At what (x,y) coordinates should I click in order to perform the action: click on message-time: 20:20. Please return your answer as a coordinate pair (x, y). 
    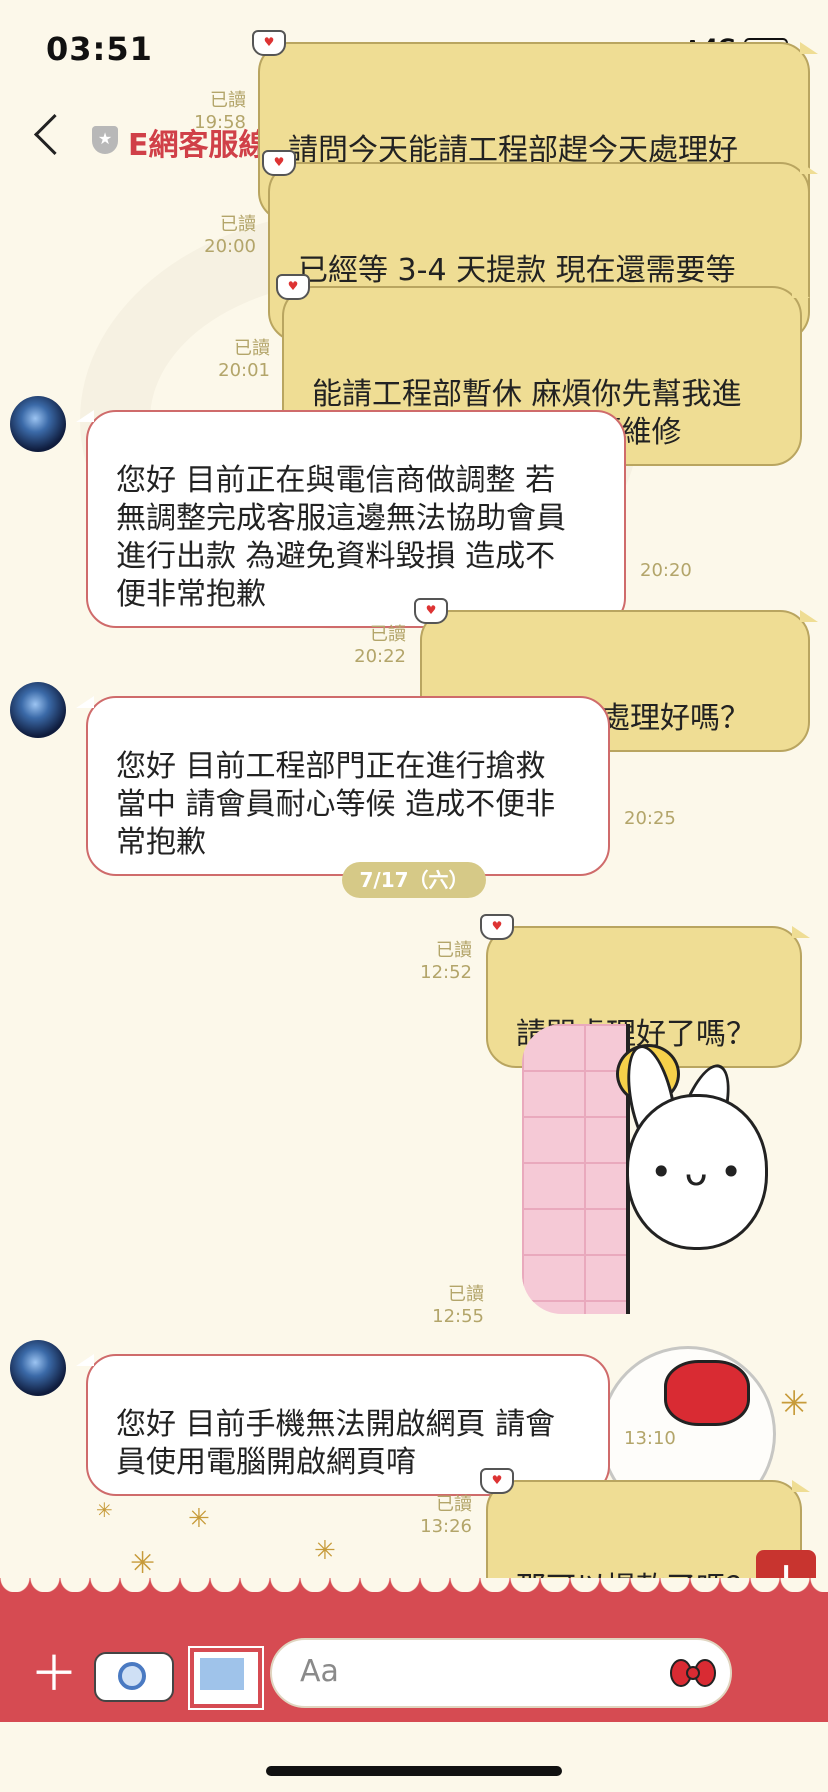
    Looking at the image, I should click on (666, 570).